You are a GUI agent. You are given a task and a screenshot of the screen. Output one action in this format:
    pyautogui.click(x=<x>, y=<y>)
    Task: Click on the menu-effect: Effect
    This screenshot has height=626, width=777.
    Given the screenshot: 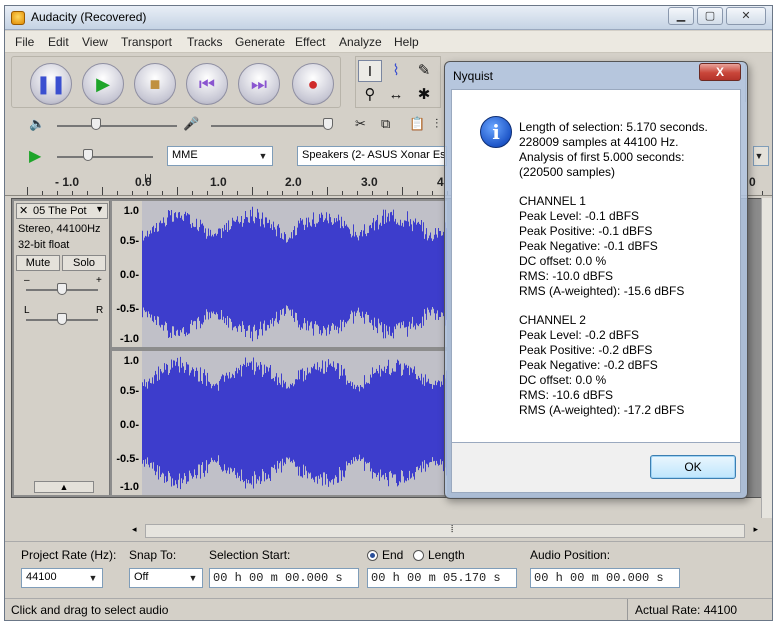 What is the action you would take?
    pyautogui.click(x=310, y=42)
    